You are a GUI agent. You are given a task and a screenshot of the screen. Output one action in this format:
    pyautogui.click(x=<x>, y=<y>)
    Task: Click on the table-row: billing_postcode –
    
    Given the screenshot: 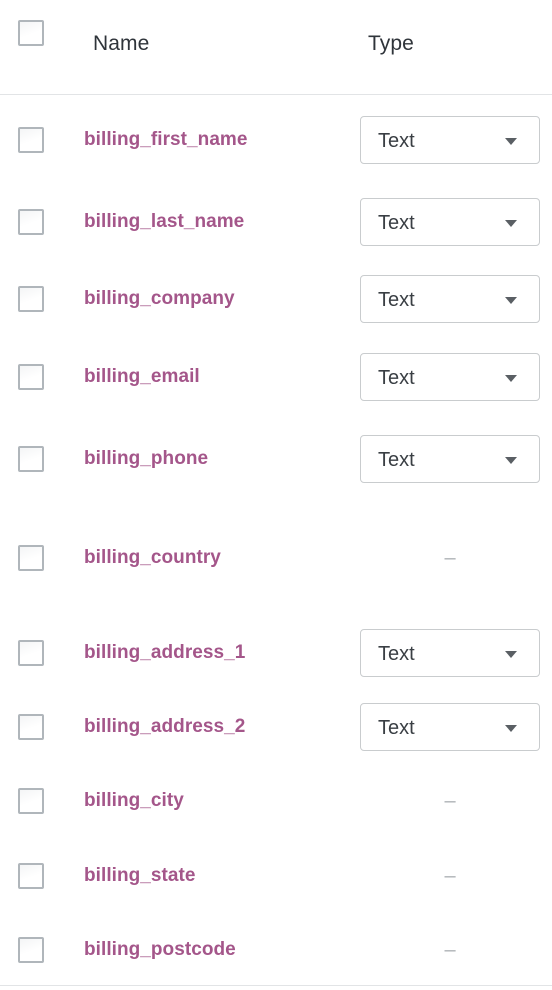 What is the action you would take?
    pyautogui.click(x=276, y=950)
    